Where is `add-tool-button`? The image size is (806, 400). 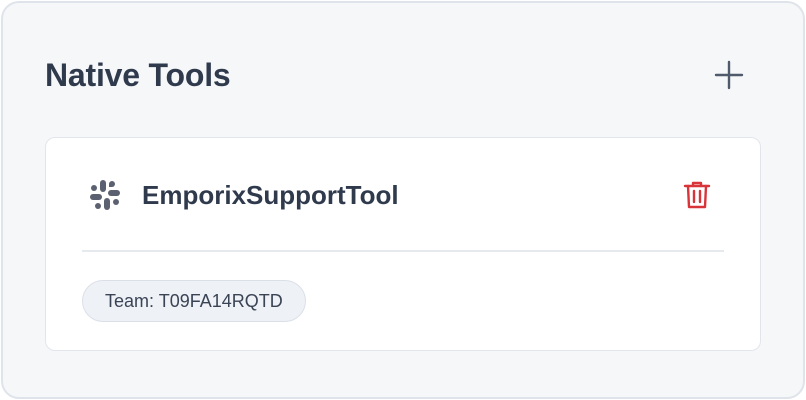
add-tool-button is located at coordinates (729, 75).